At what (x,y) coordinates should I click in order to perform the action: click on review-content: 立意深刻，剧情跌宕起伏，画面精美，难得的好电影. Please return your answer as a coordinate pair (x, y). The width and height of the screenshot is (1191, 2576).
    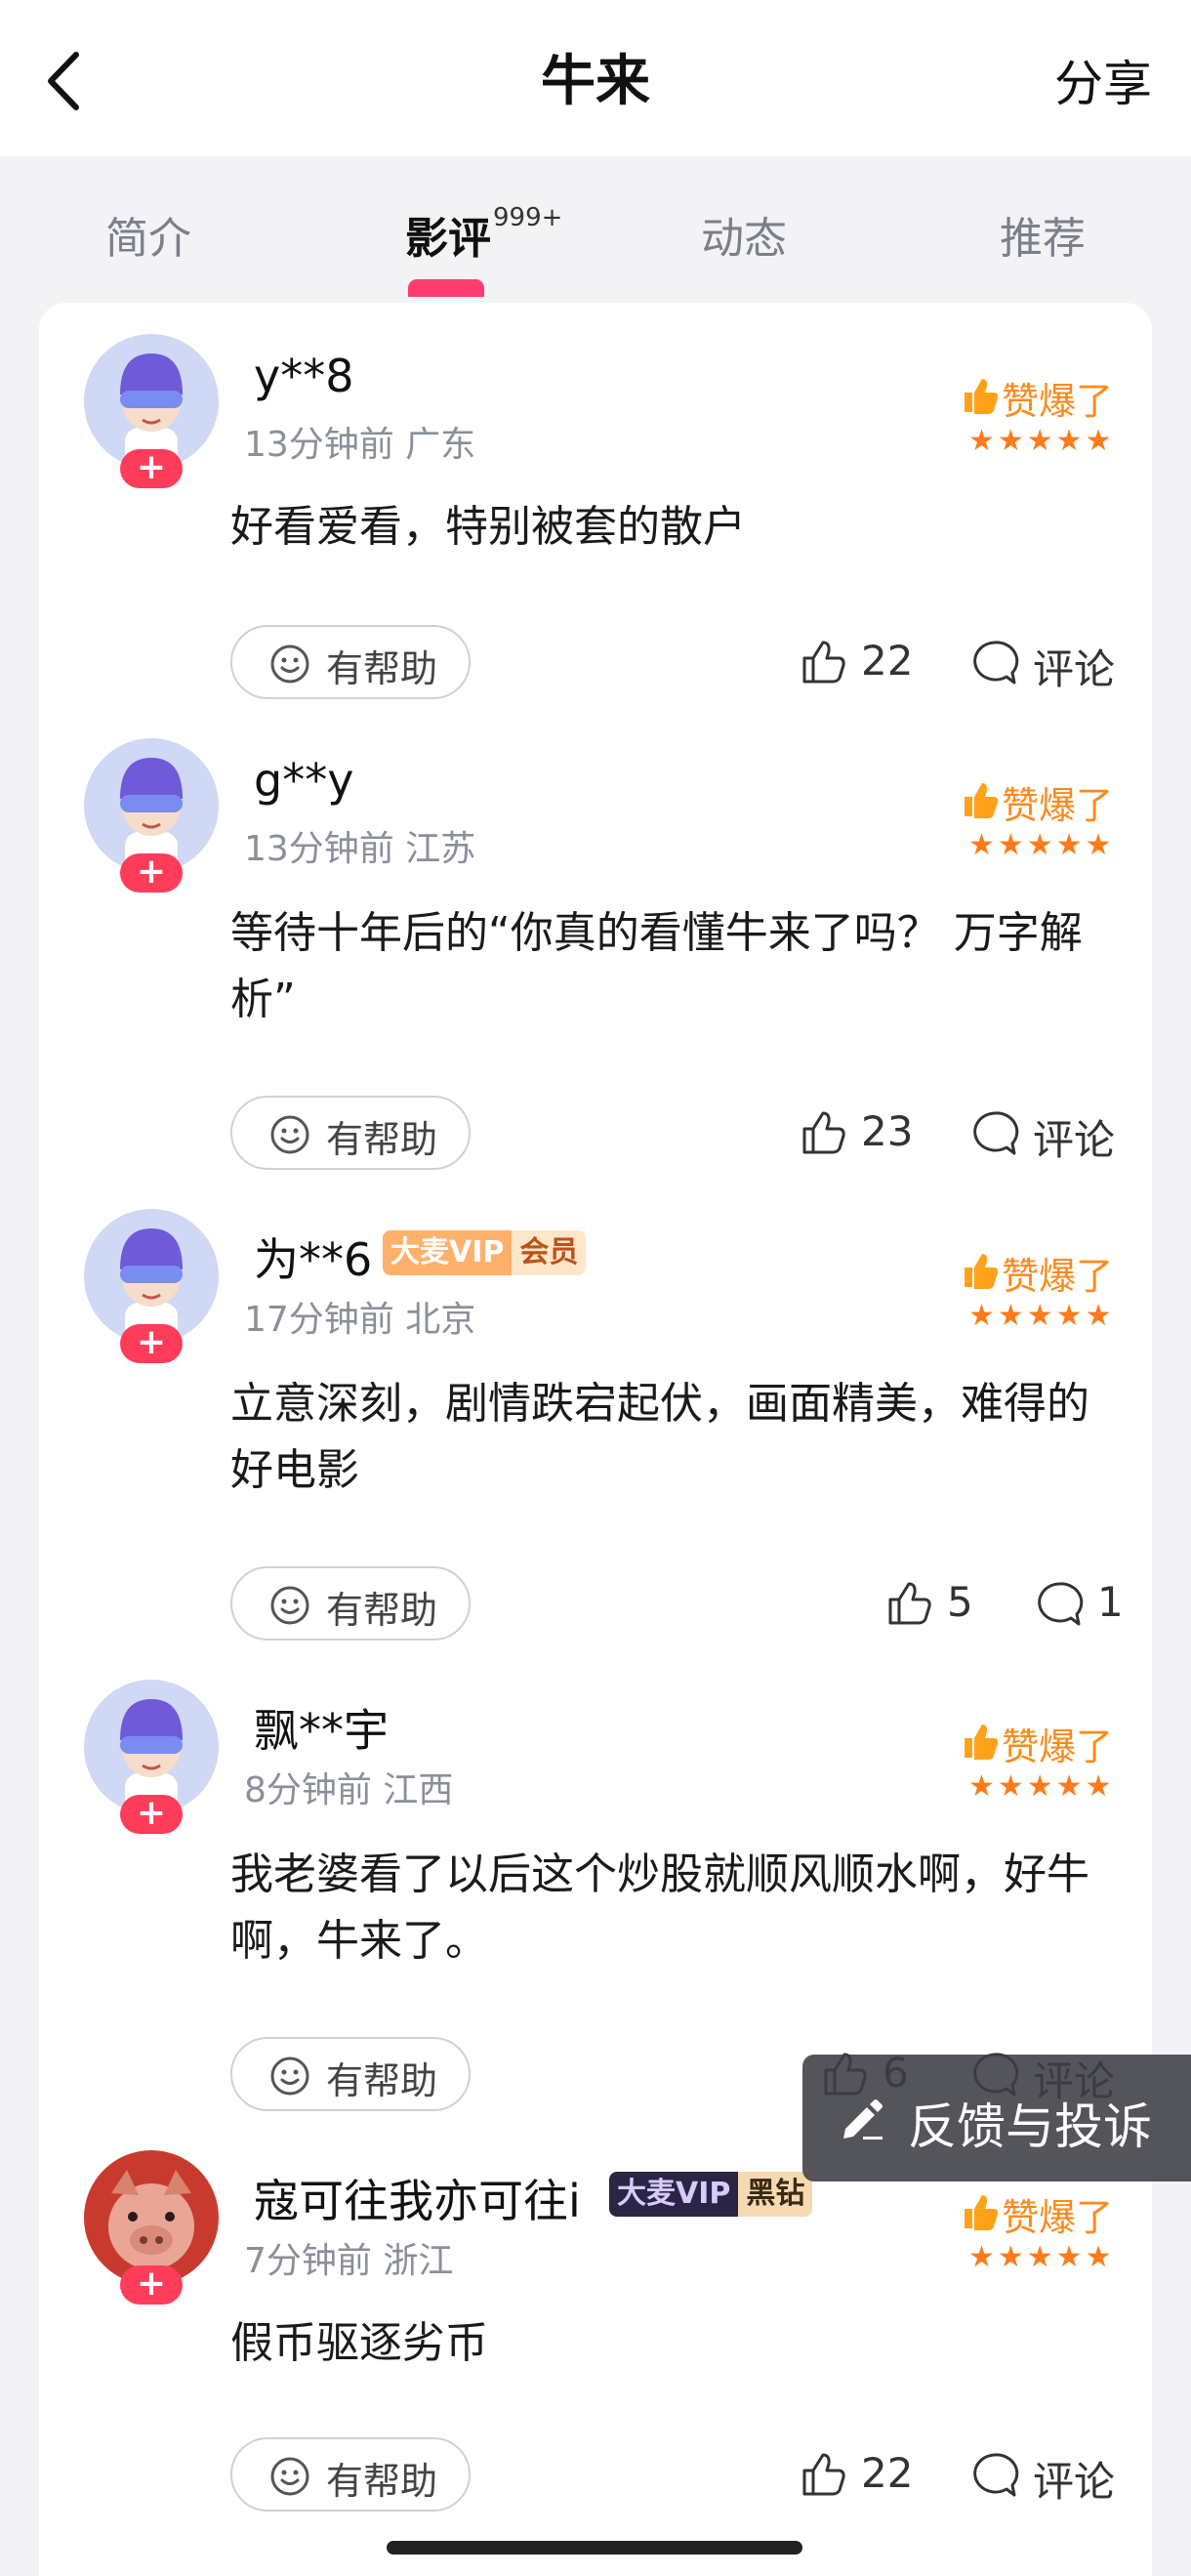
    Looking at the image, I should click on (669, 1438).